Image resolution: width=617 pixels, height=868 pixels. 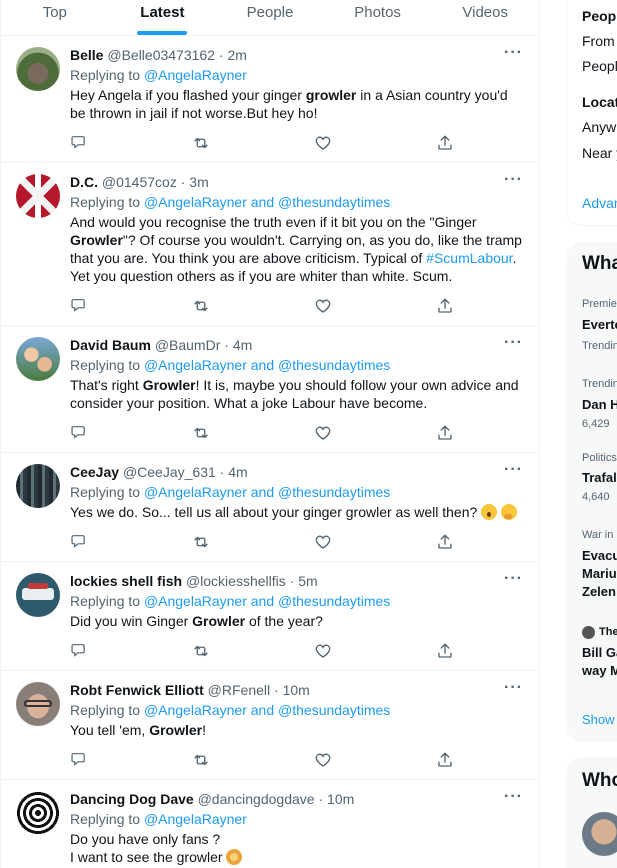 I want to click on author-handle: @01457coz, so click(x=139, y=182).